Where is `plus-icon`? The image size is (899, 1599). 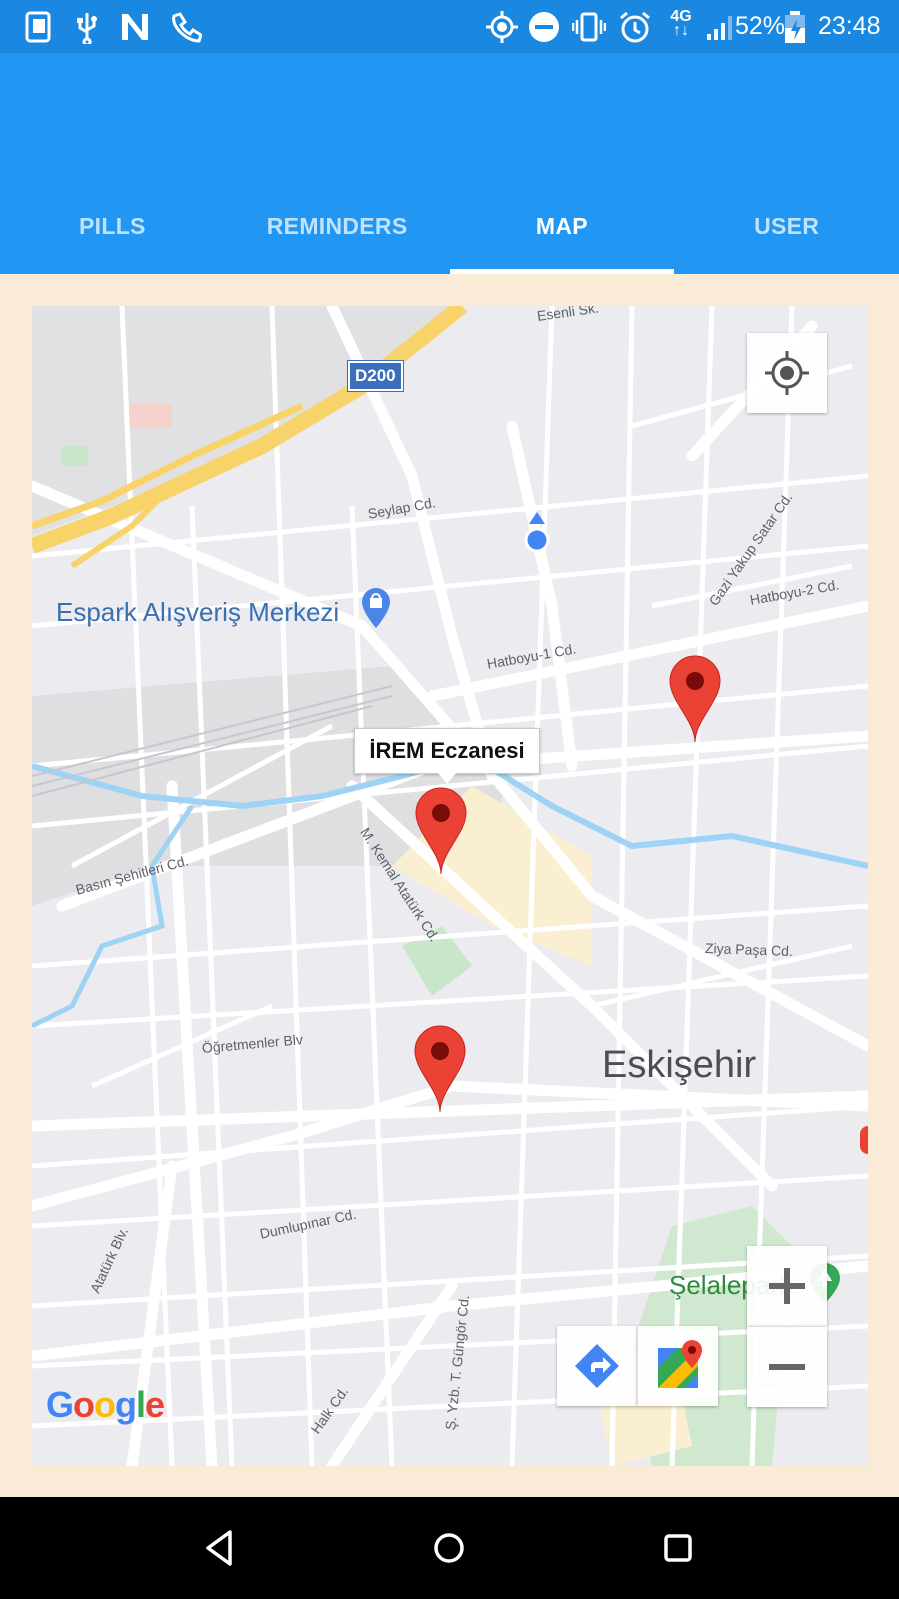 plus-icon is located at coordinates (787, 1286).